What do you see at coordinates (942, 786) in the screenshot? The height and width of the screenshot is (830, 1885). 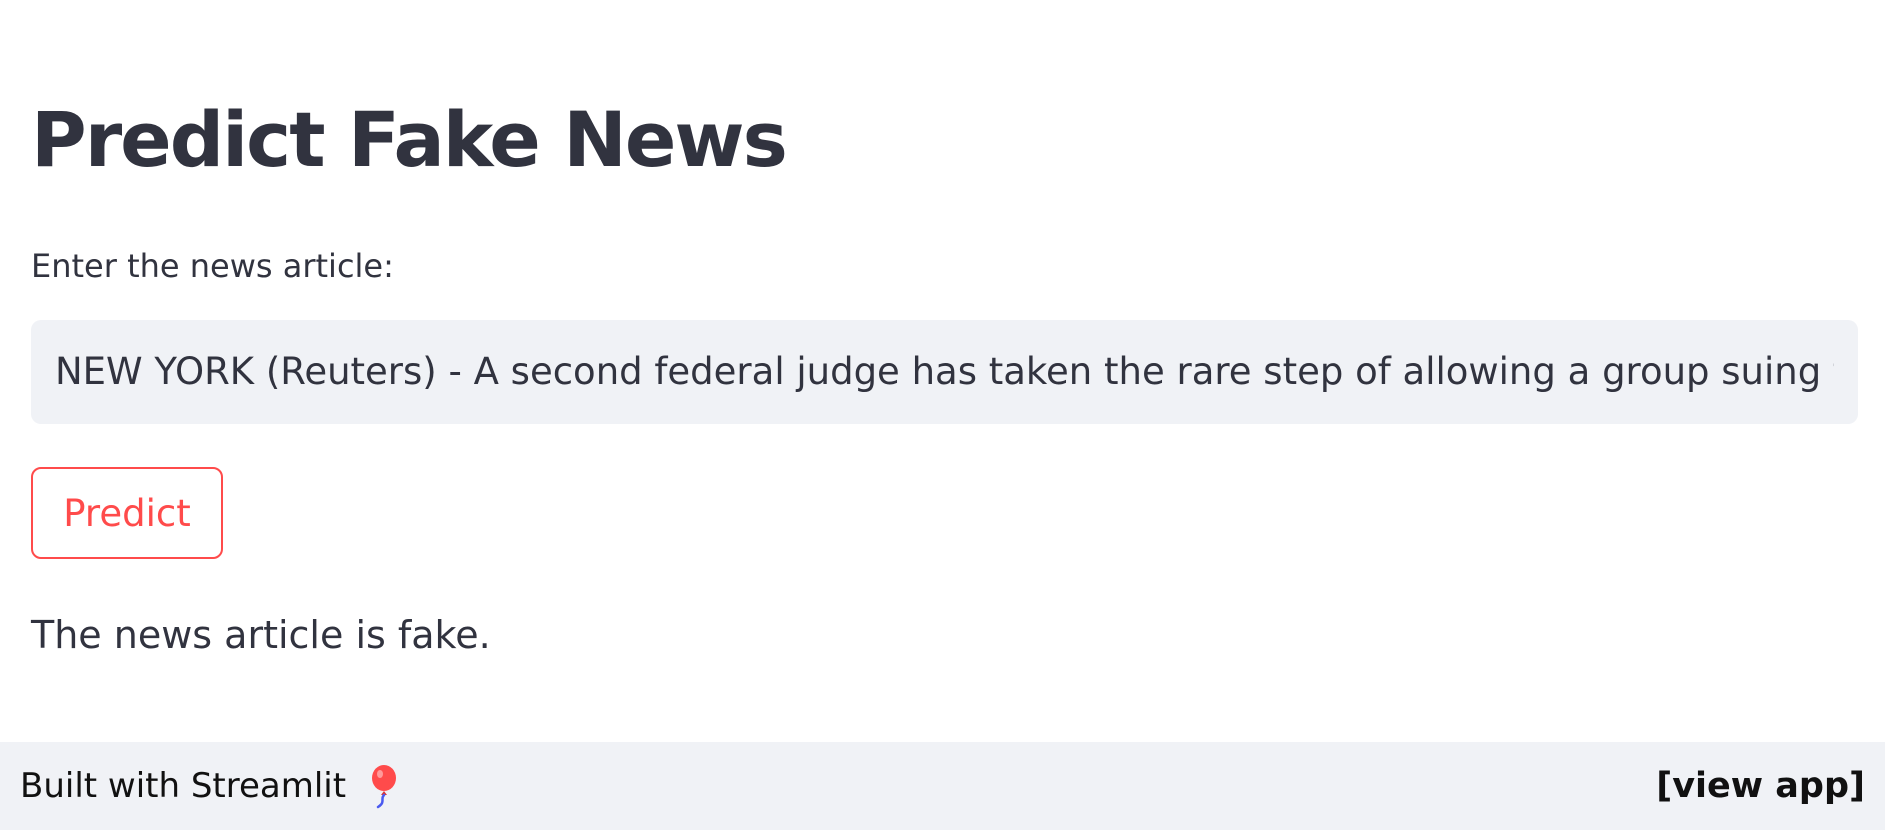 I see `footer: Built with Streamlit [view app]` at bounding box center [942, 786].